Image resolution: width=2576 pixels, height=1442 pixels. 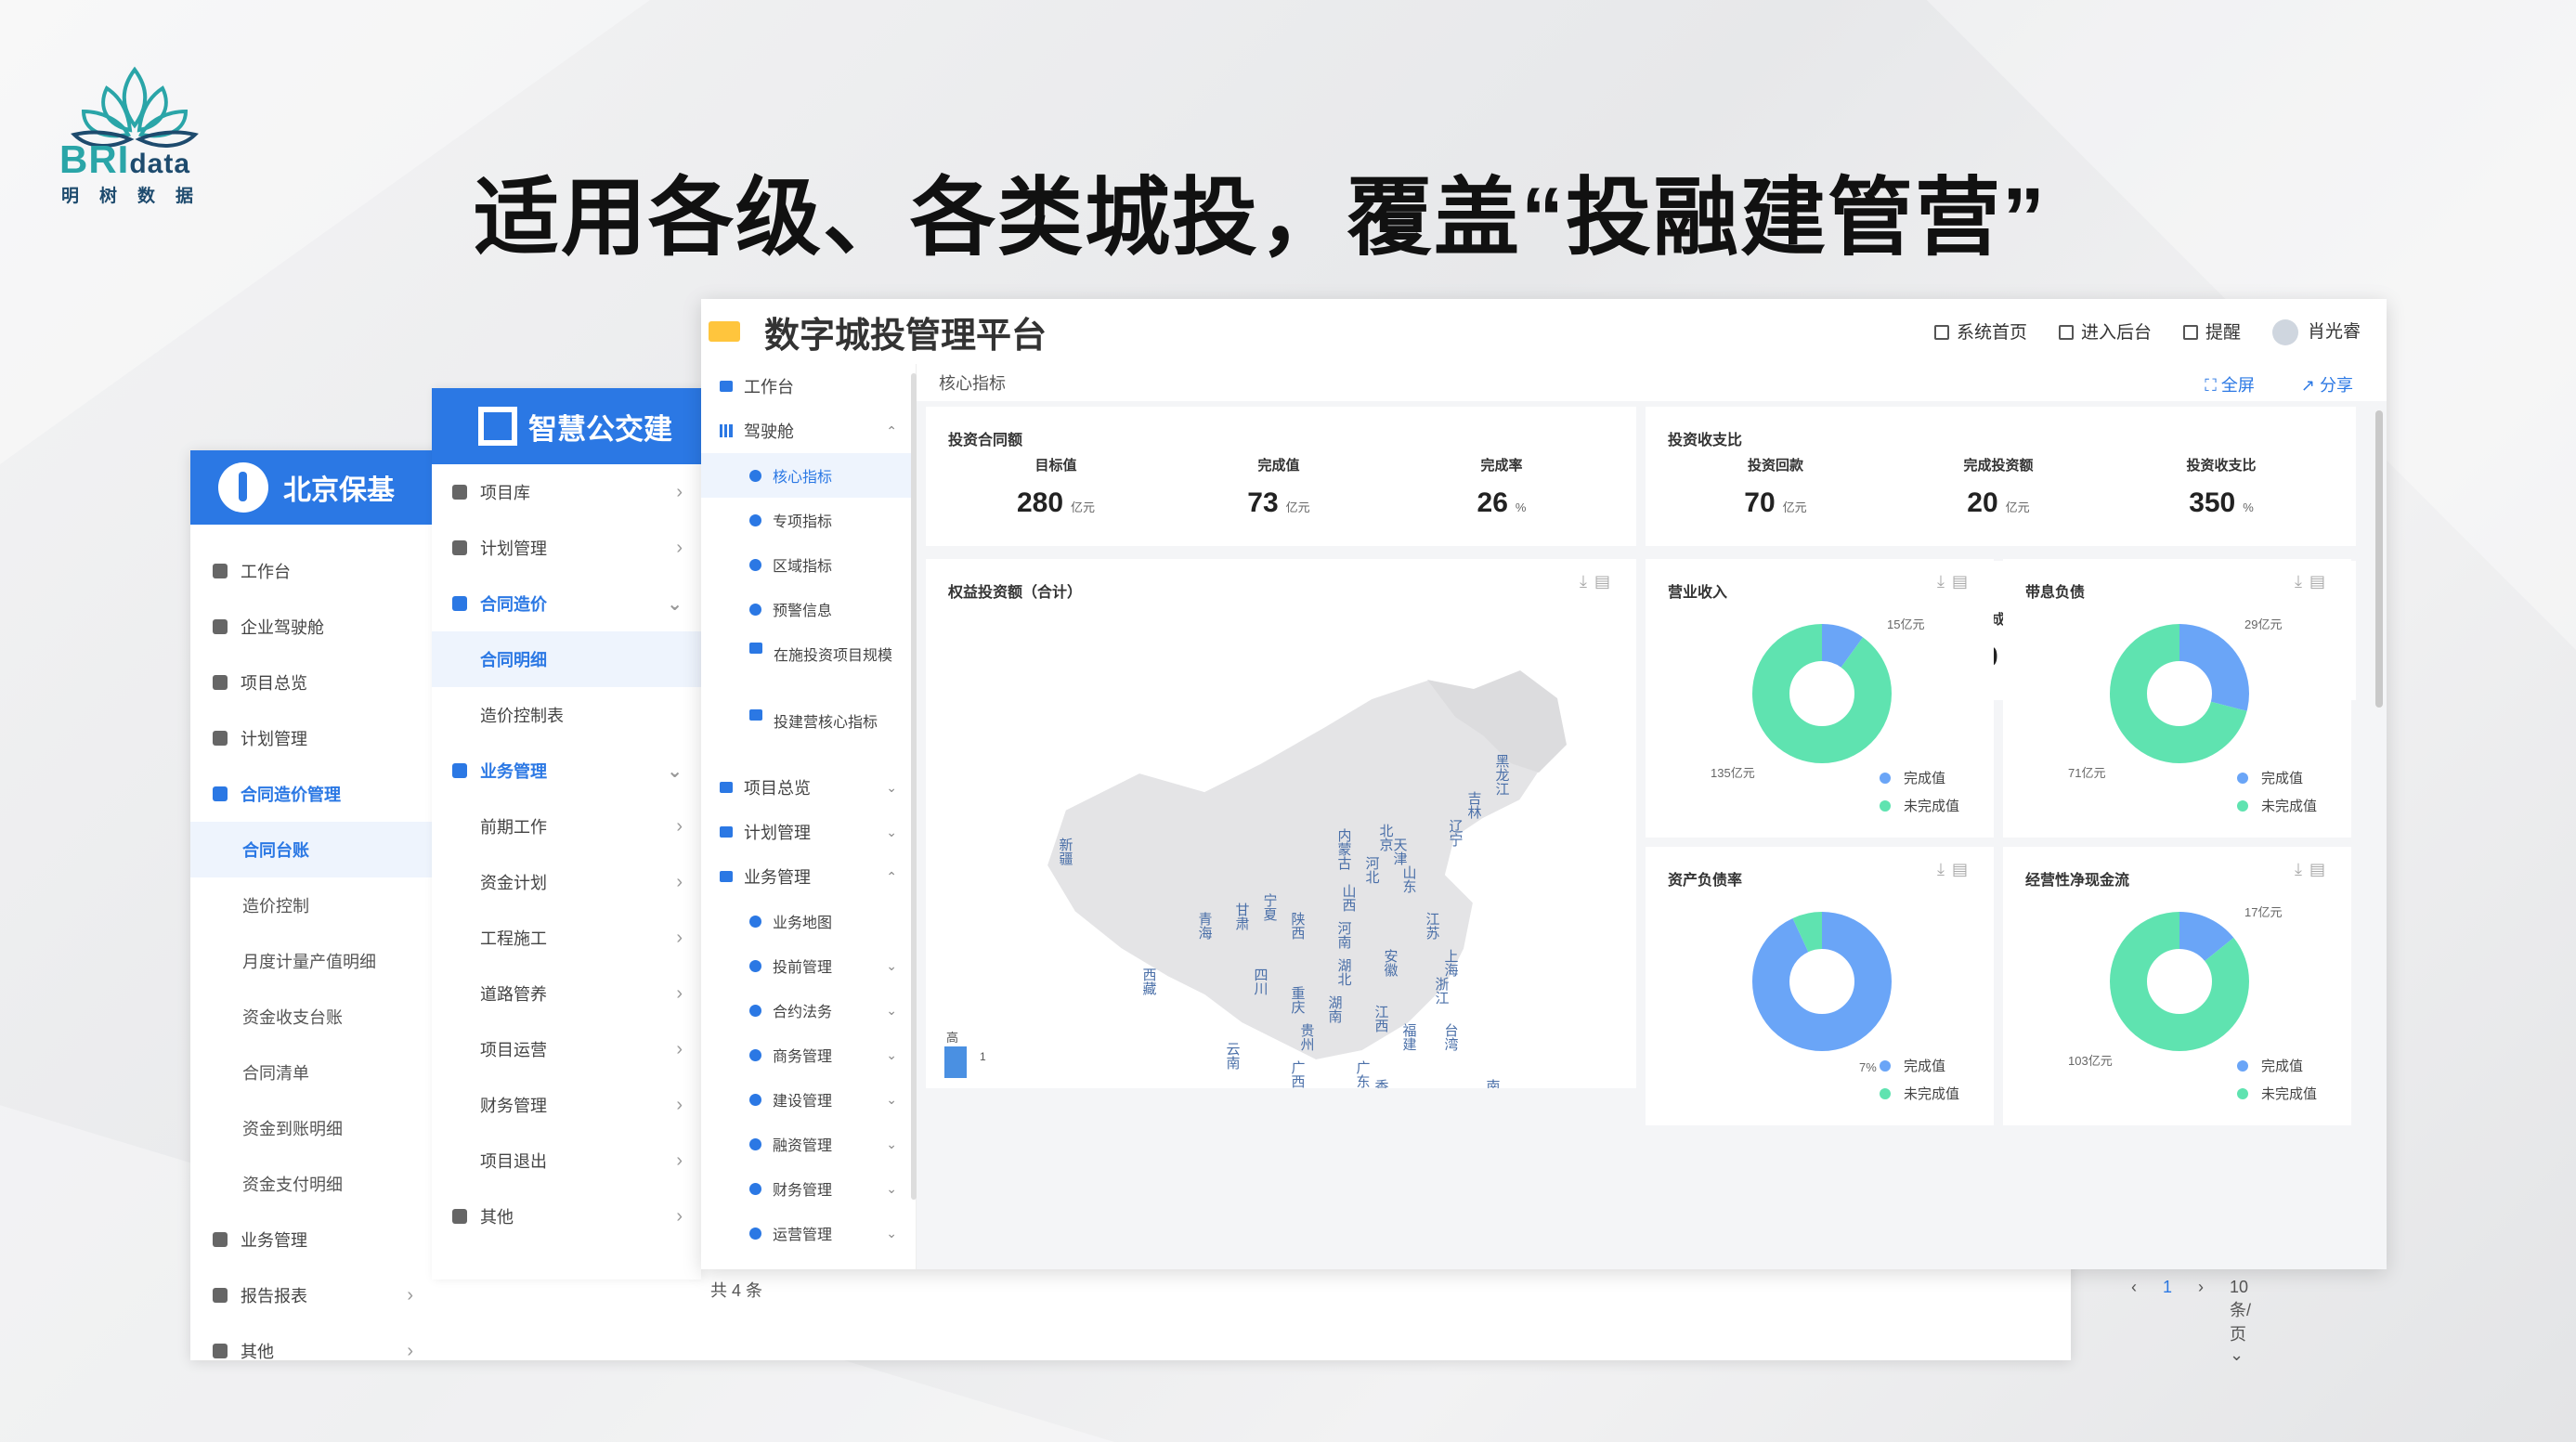 What do you see at coordinates (311, 905) in the screenshot?
I see `back-nav-item: 造价控制` at bounding box center [311, 905].